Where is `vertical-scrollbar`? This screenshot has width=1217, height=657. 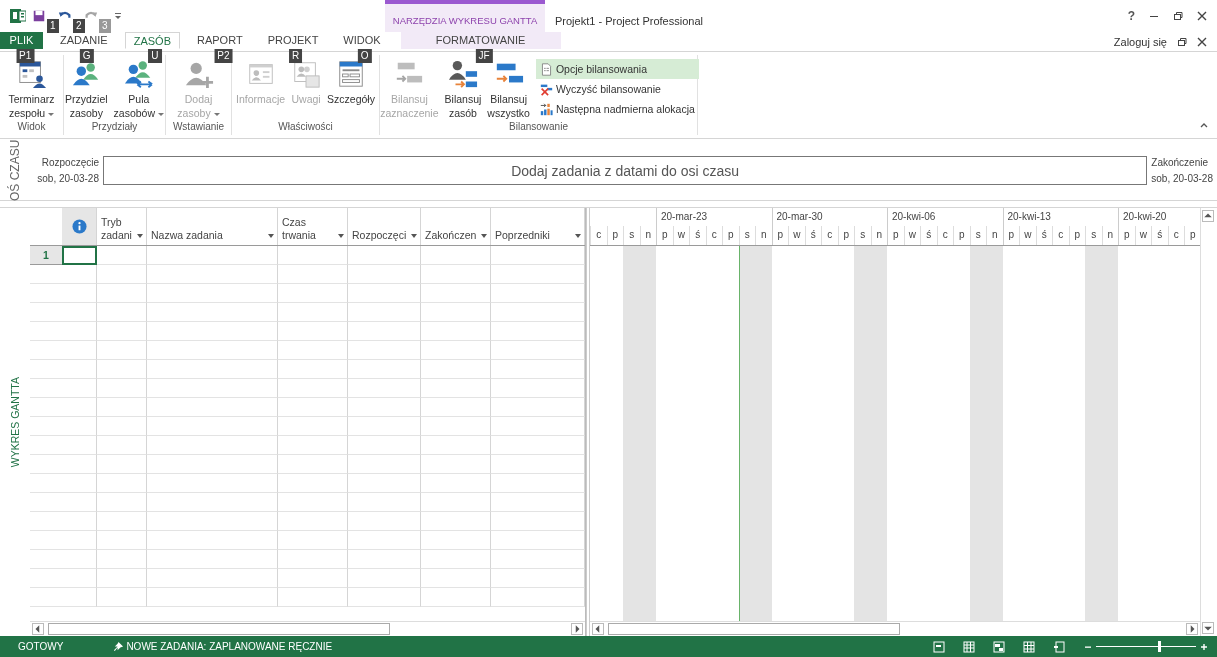
vertical-scrollbar is located at coordinates (1208, 422).